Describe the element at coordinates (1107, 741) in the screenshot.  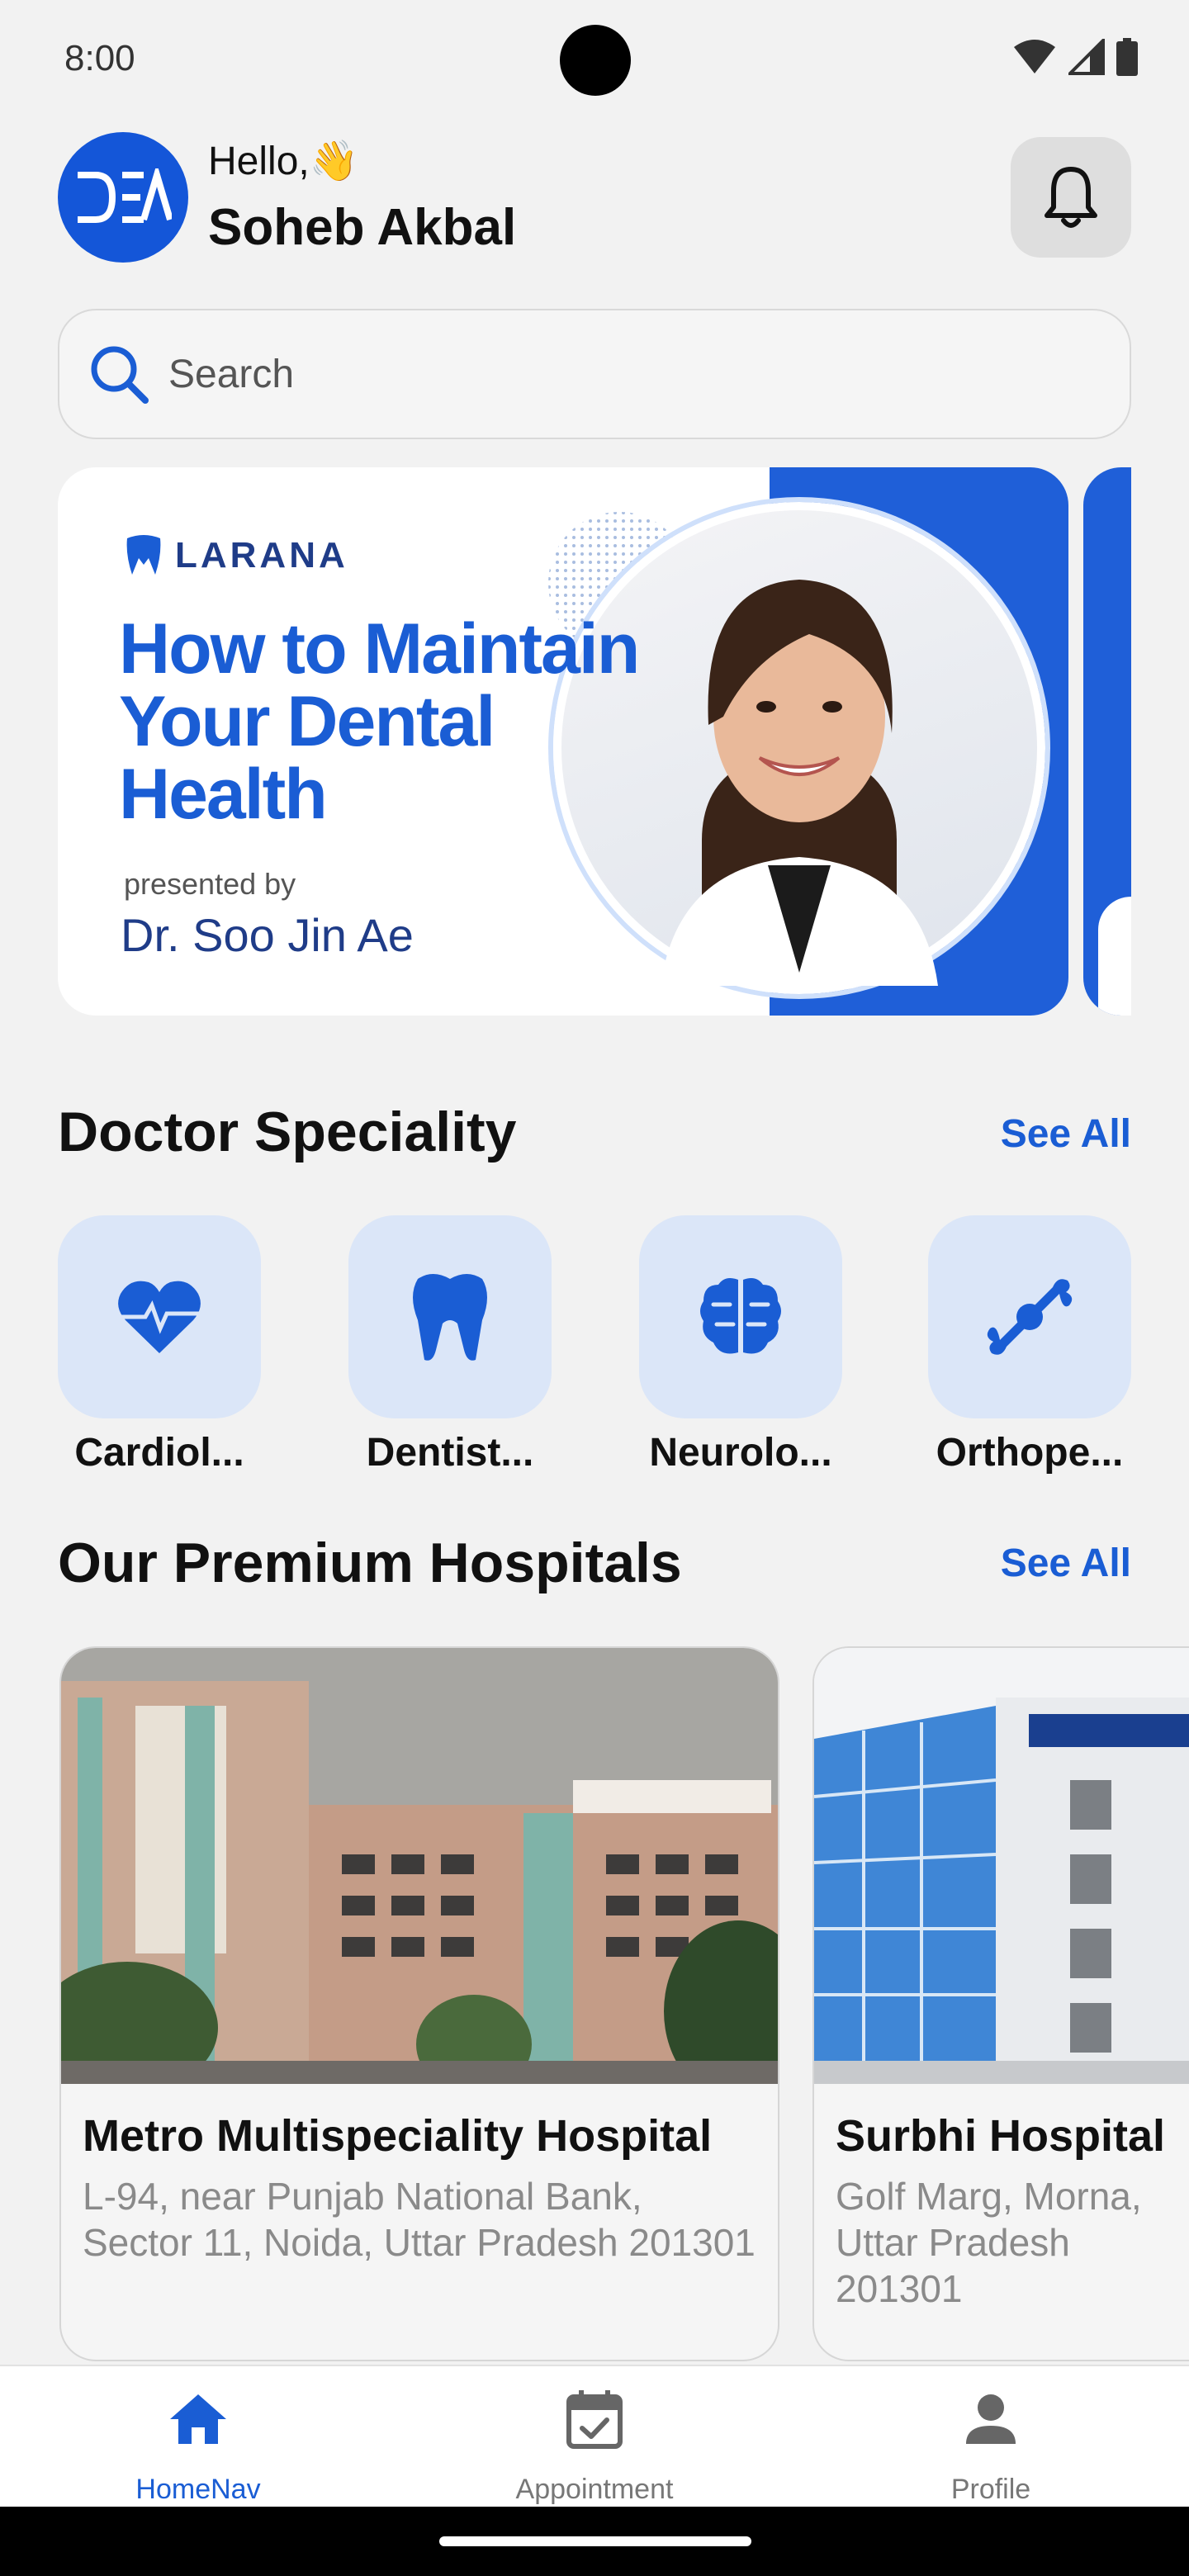
I see `next-banner-peek` at that location.